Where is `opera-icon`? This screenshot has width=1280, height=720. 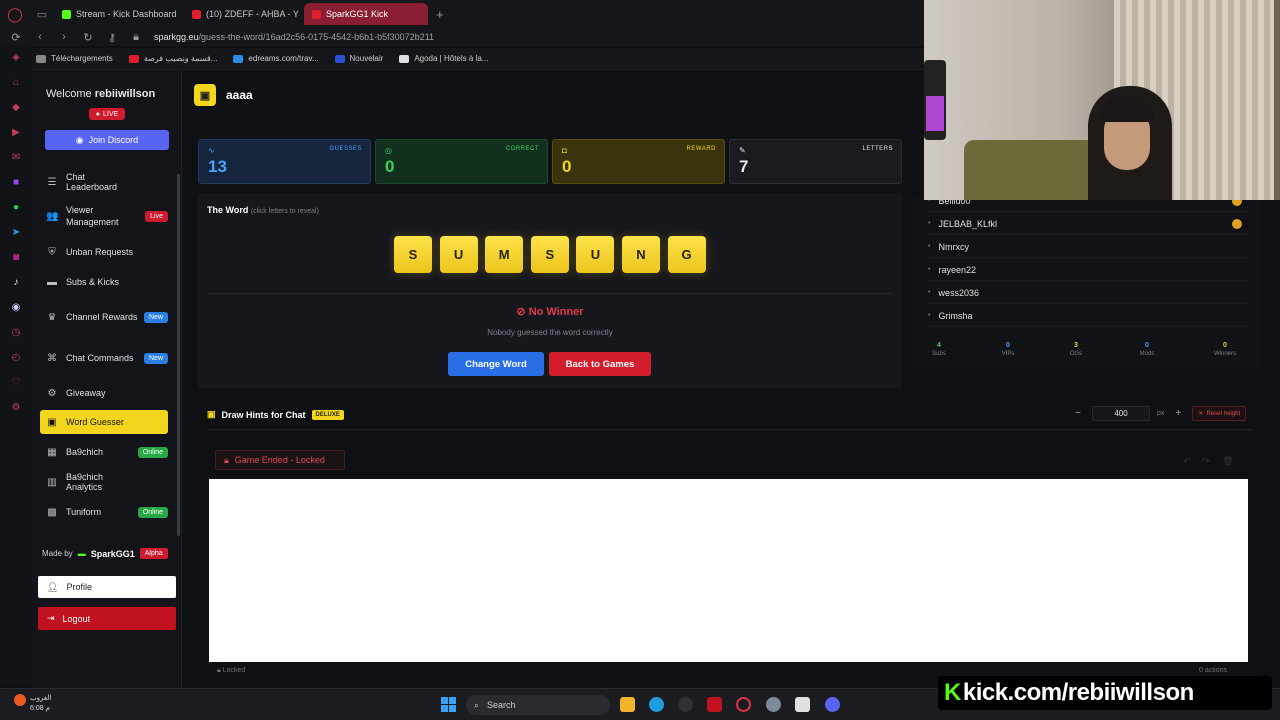
opera-icon is located at coordinates (743, 704).